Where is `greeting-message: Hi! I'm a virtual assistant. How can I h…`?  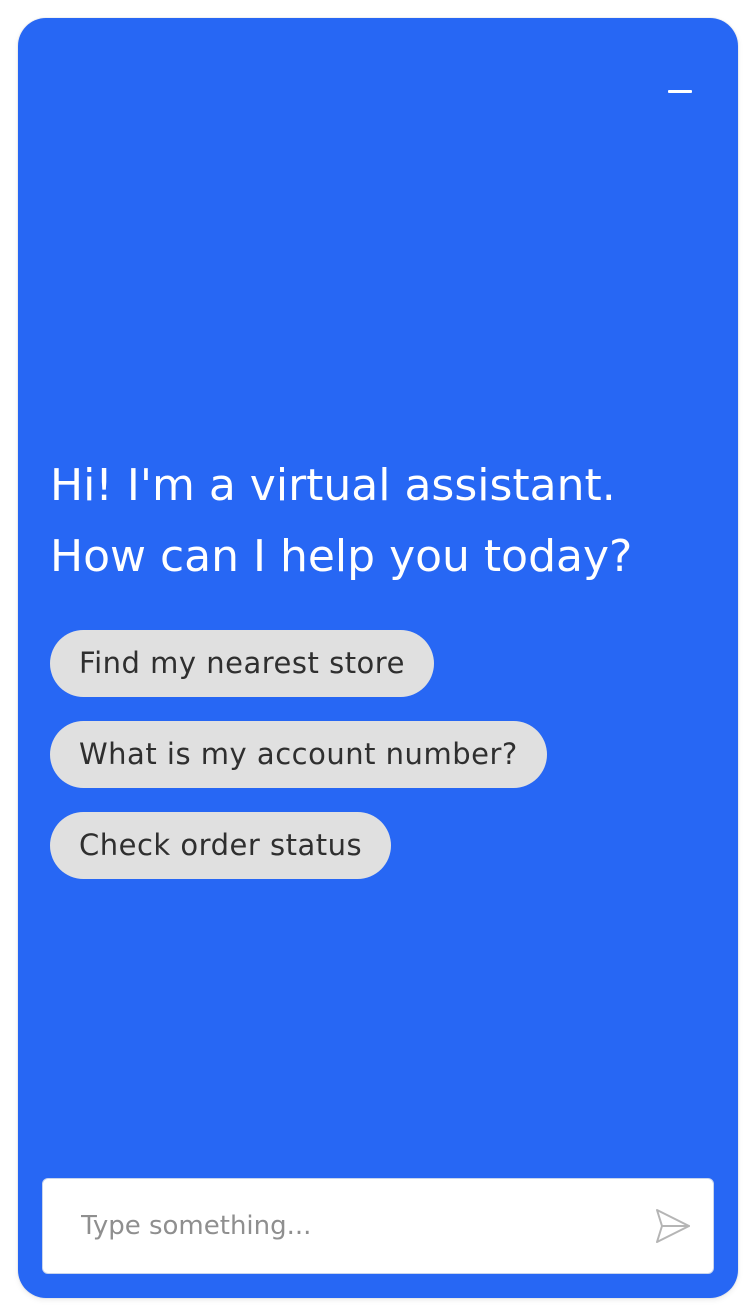
greeting-message: Hi! I'm a virtual assistant. How can I h… is located at coordinates (341, 521).